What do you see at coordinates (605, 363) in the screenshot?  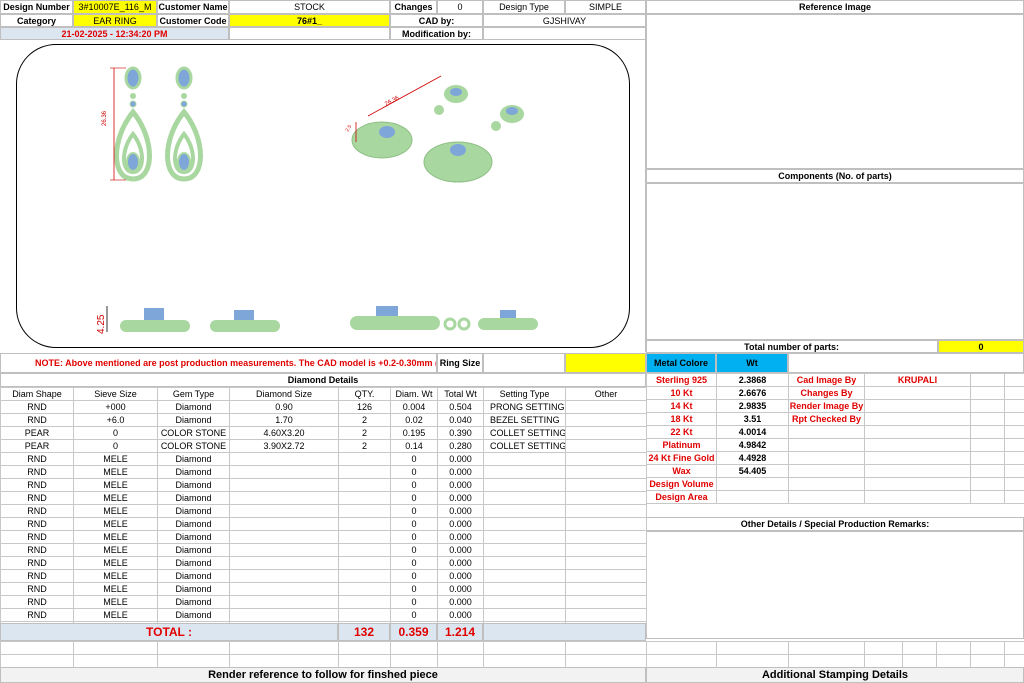 I see `ring-size-extra` at bounding box center [605, 363].